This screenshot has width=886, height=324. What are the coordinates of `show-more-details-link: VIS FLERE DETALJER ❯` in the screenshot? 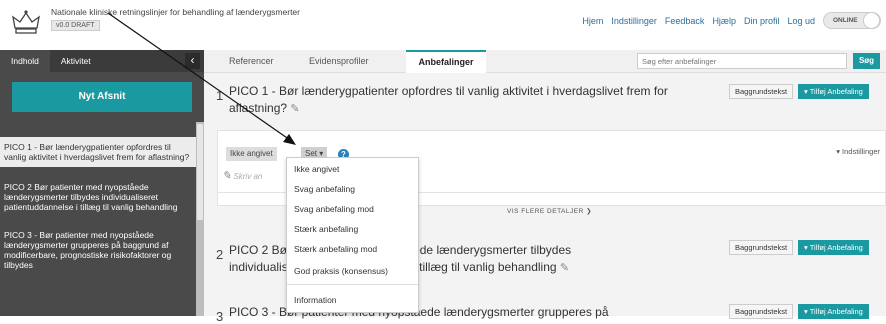 It's located at (549, 211).